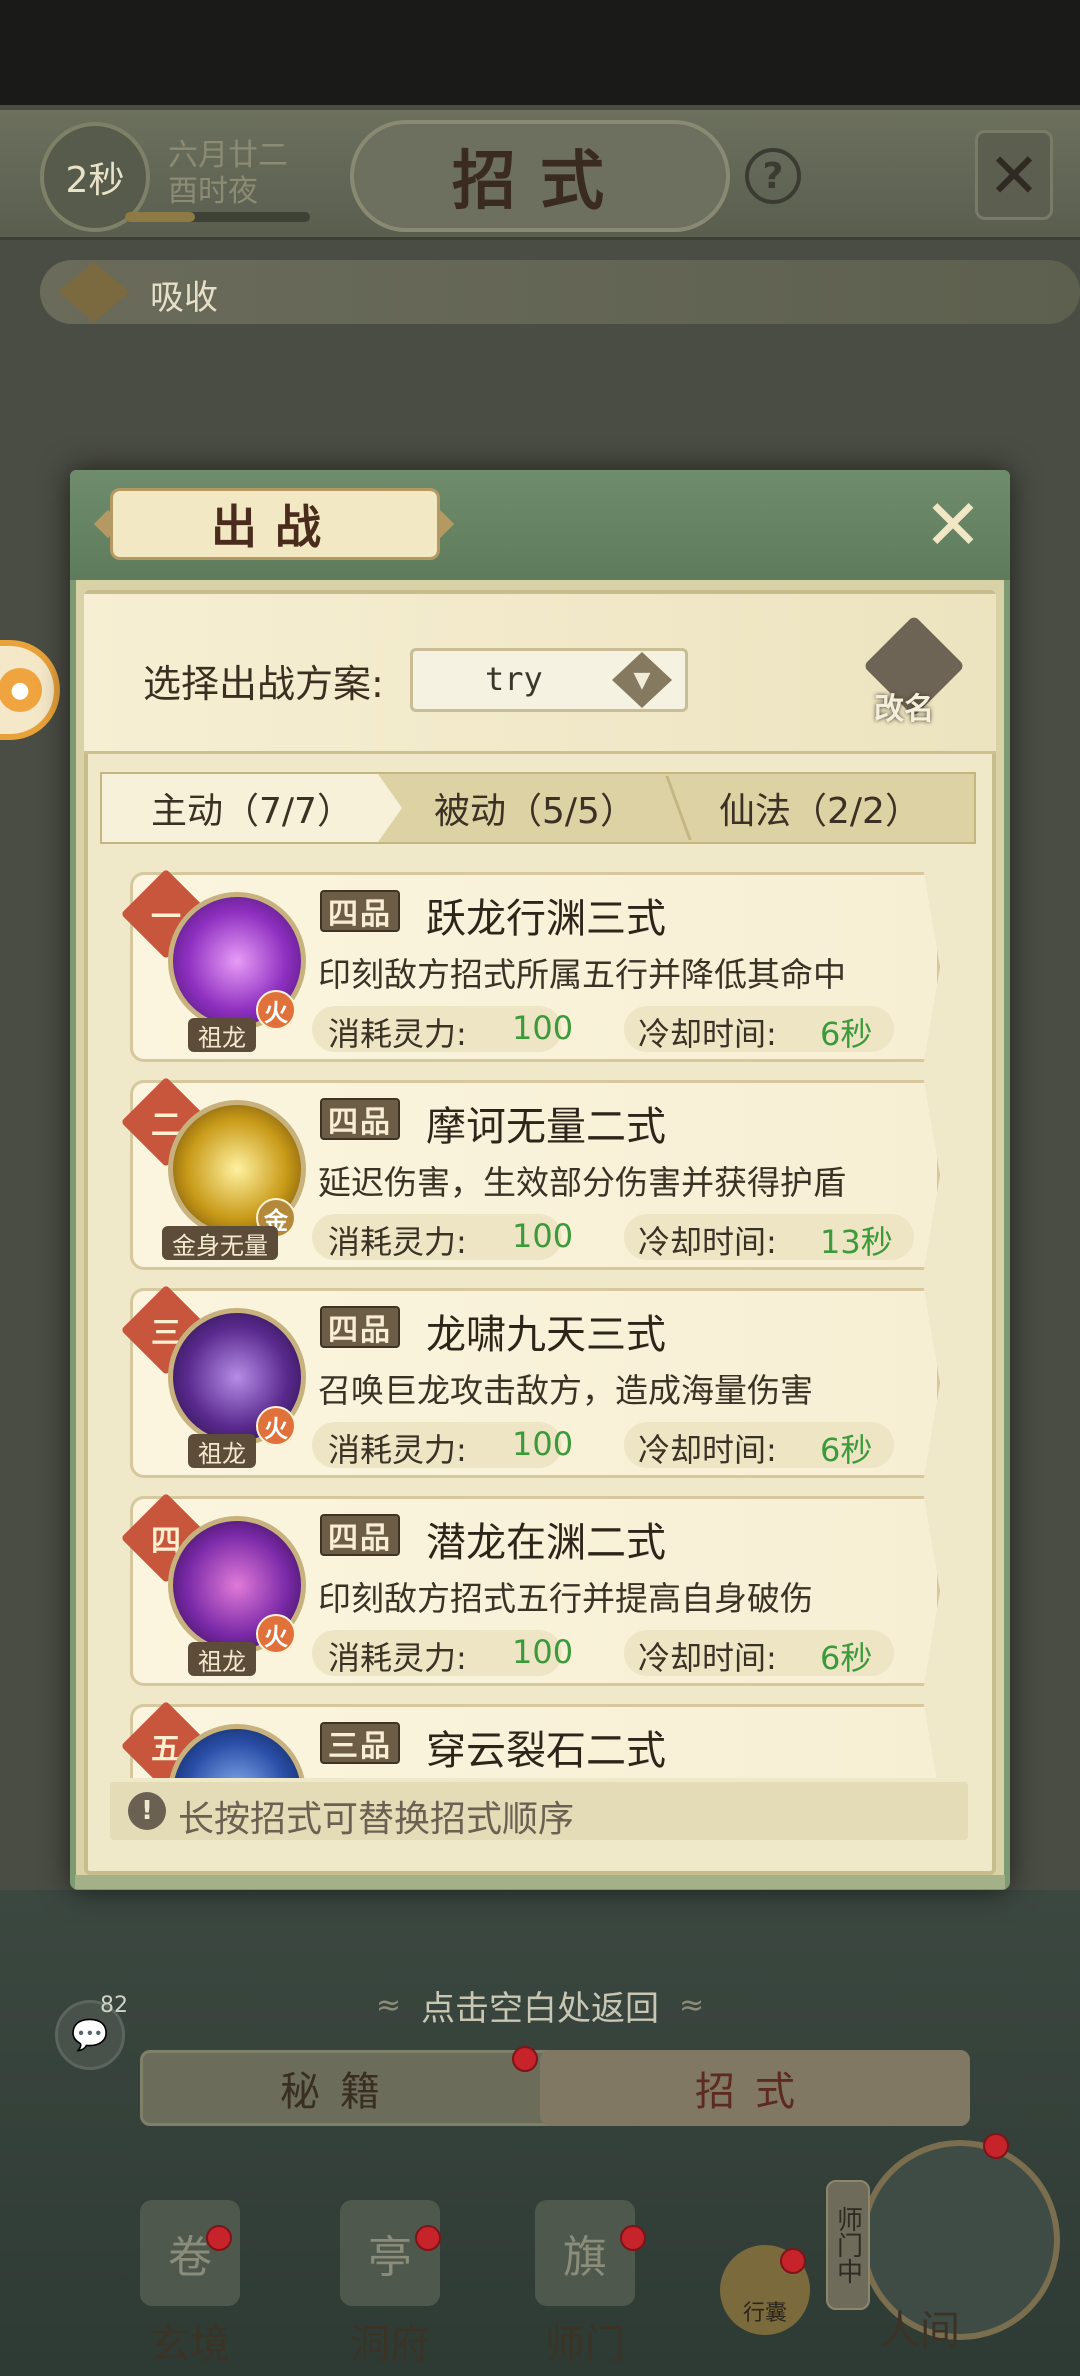  Describe the element at coordinates (535, 808) in the screenshot. I see `tab-passive-skills: 被动（5/5）` at that location.